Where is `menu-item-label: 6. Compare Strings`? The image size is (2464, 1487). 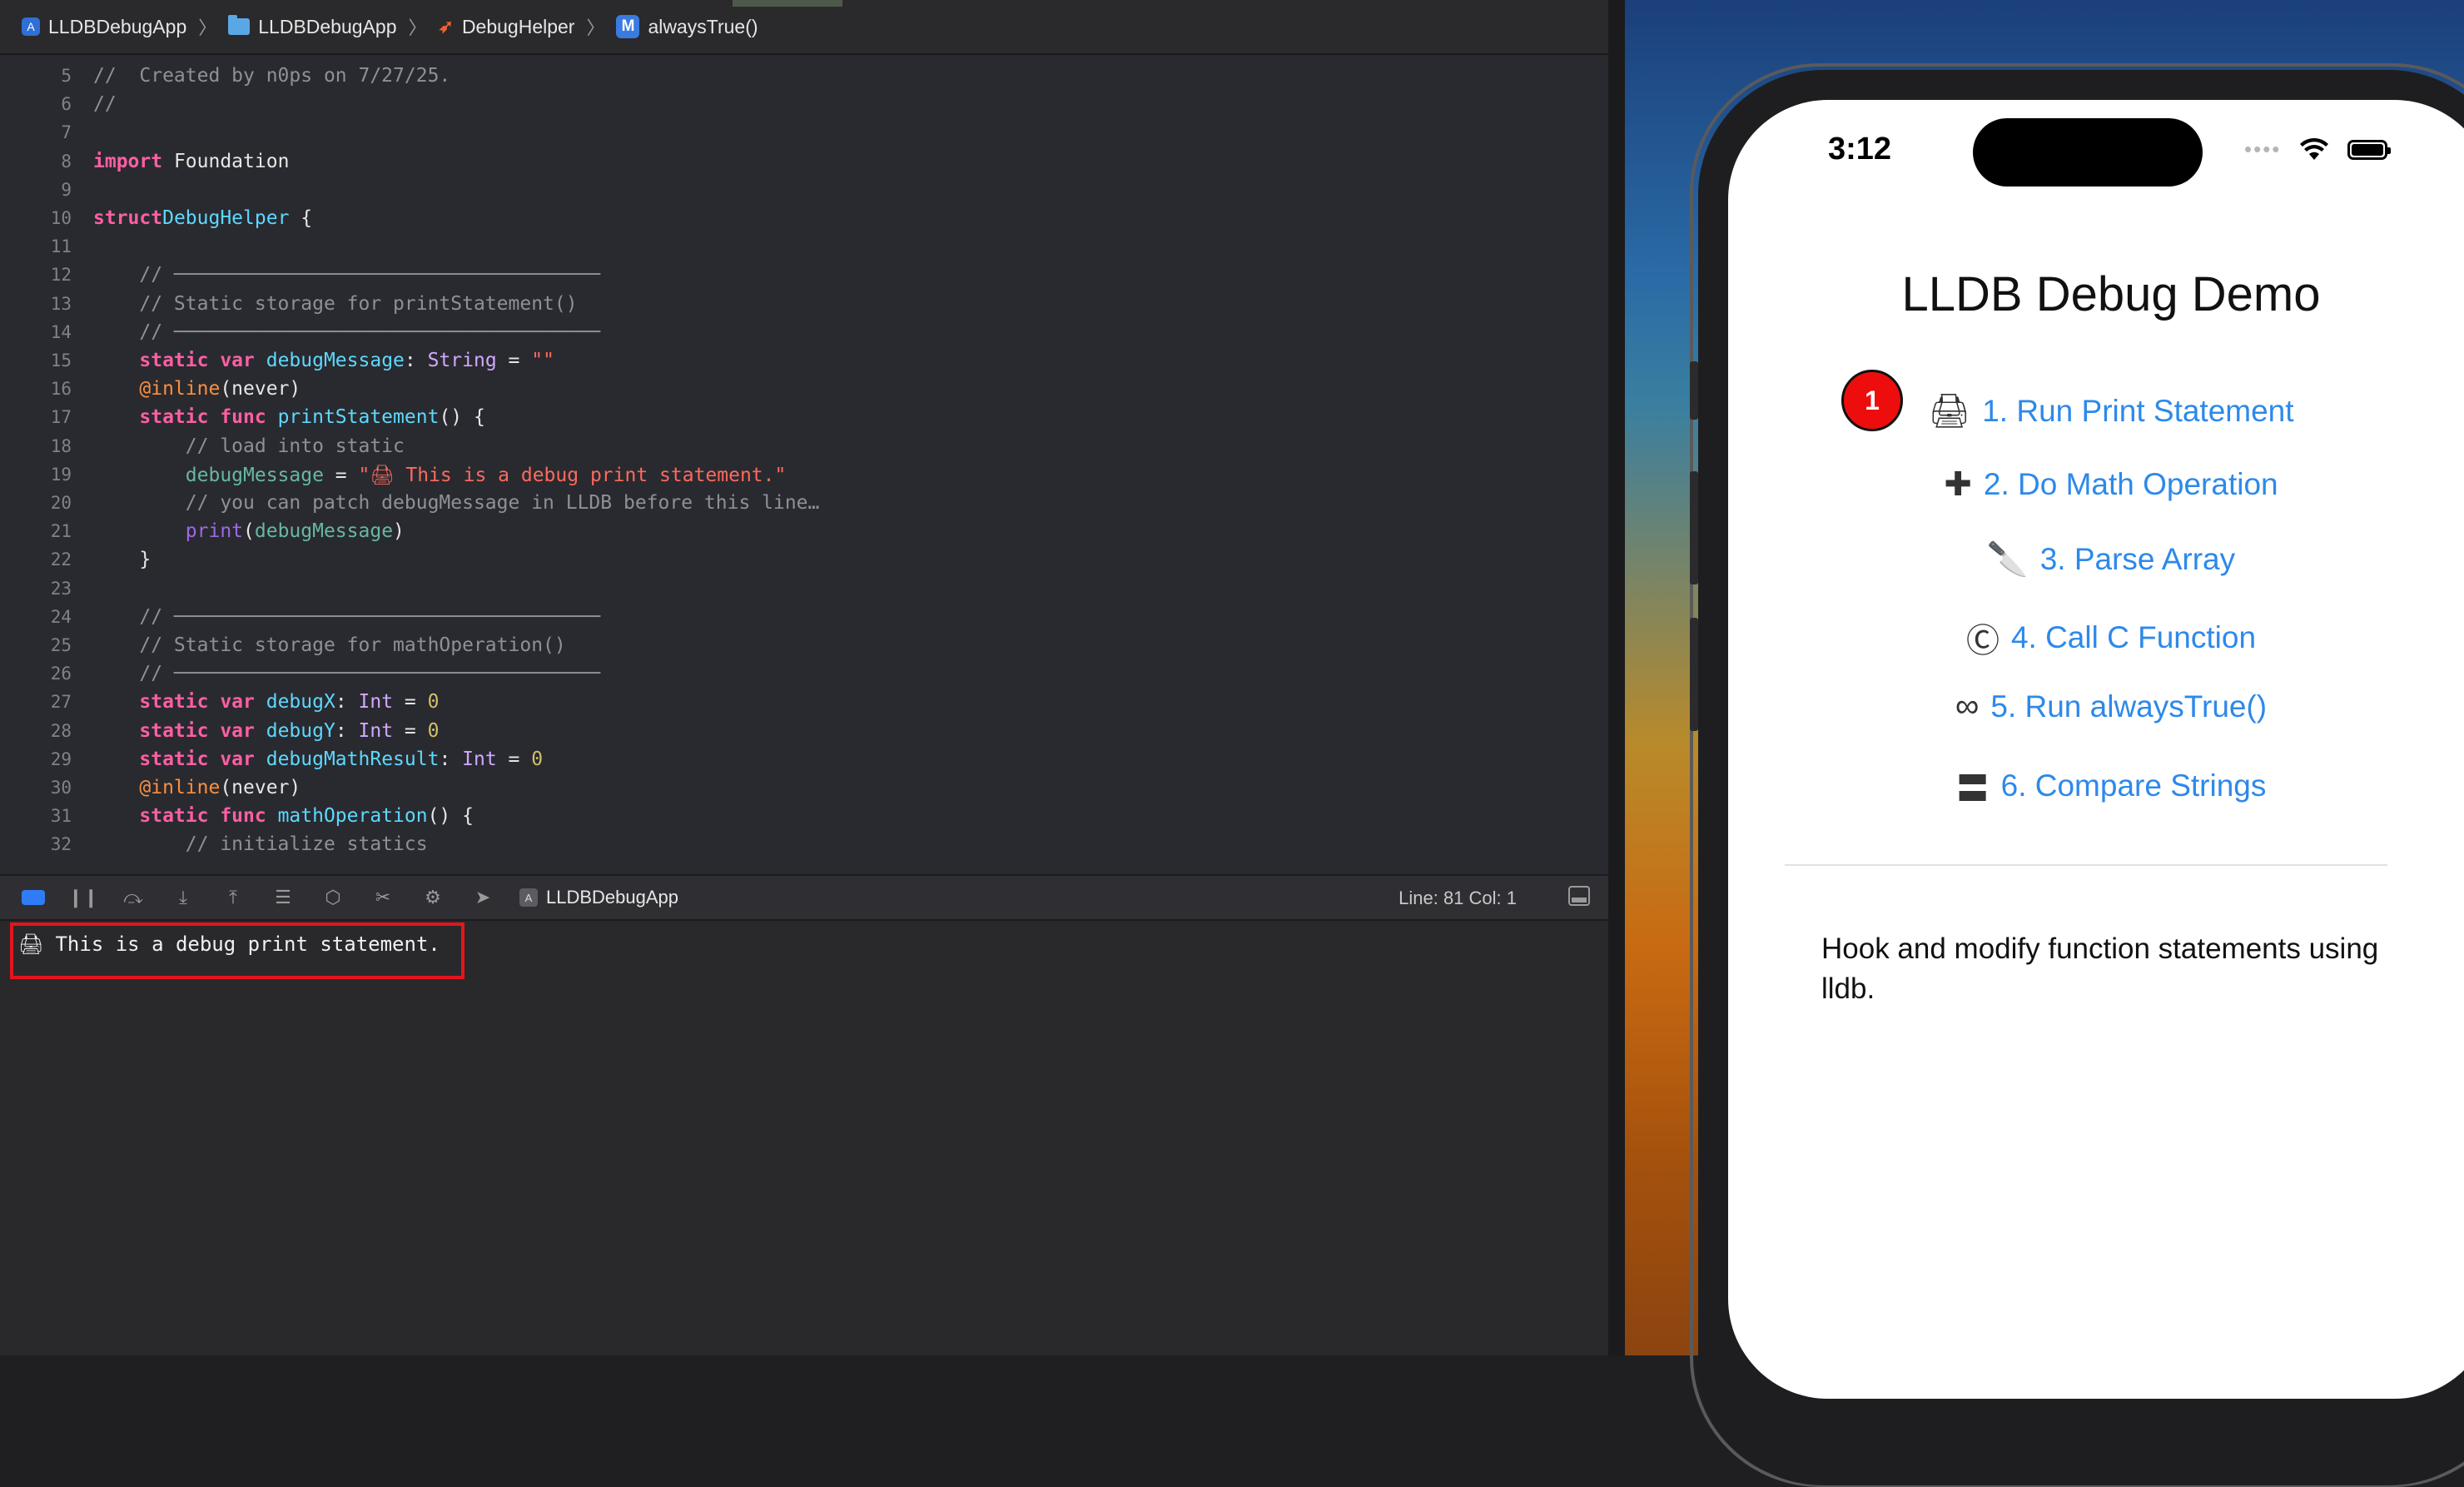
menu-item-label: 6. Compare Strings is located at coordinates (2133, 785).